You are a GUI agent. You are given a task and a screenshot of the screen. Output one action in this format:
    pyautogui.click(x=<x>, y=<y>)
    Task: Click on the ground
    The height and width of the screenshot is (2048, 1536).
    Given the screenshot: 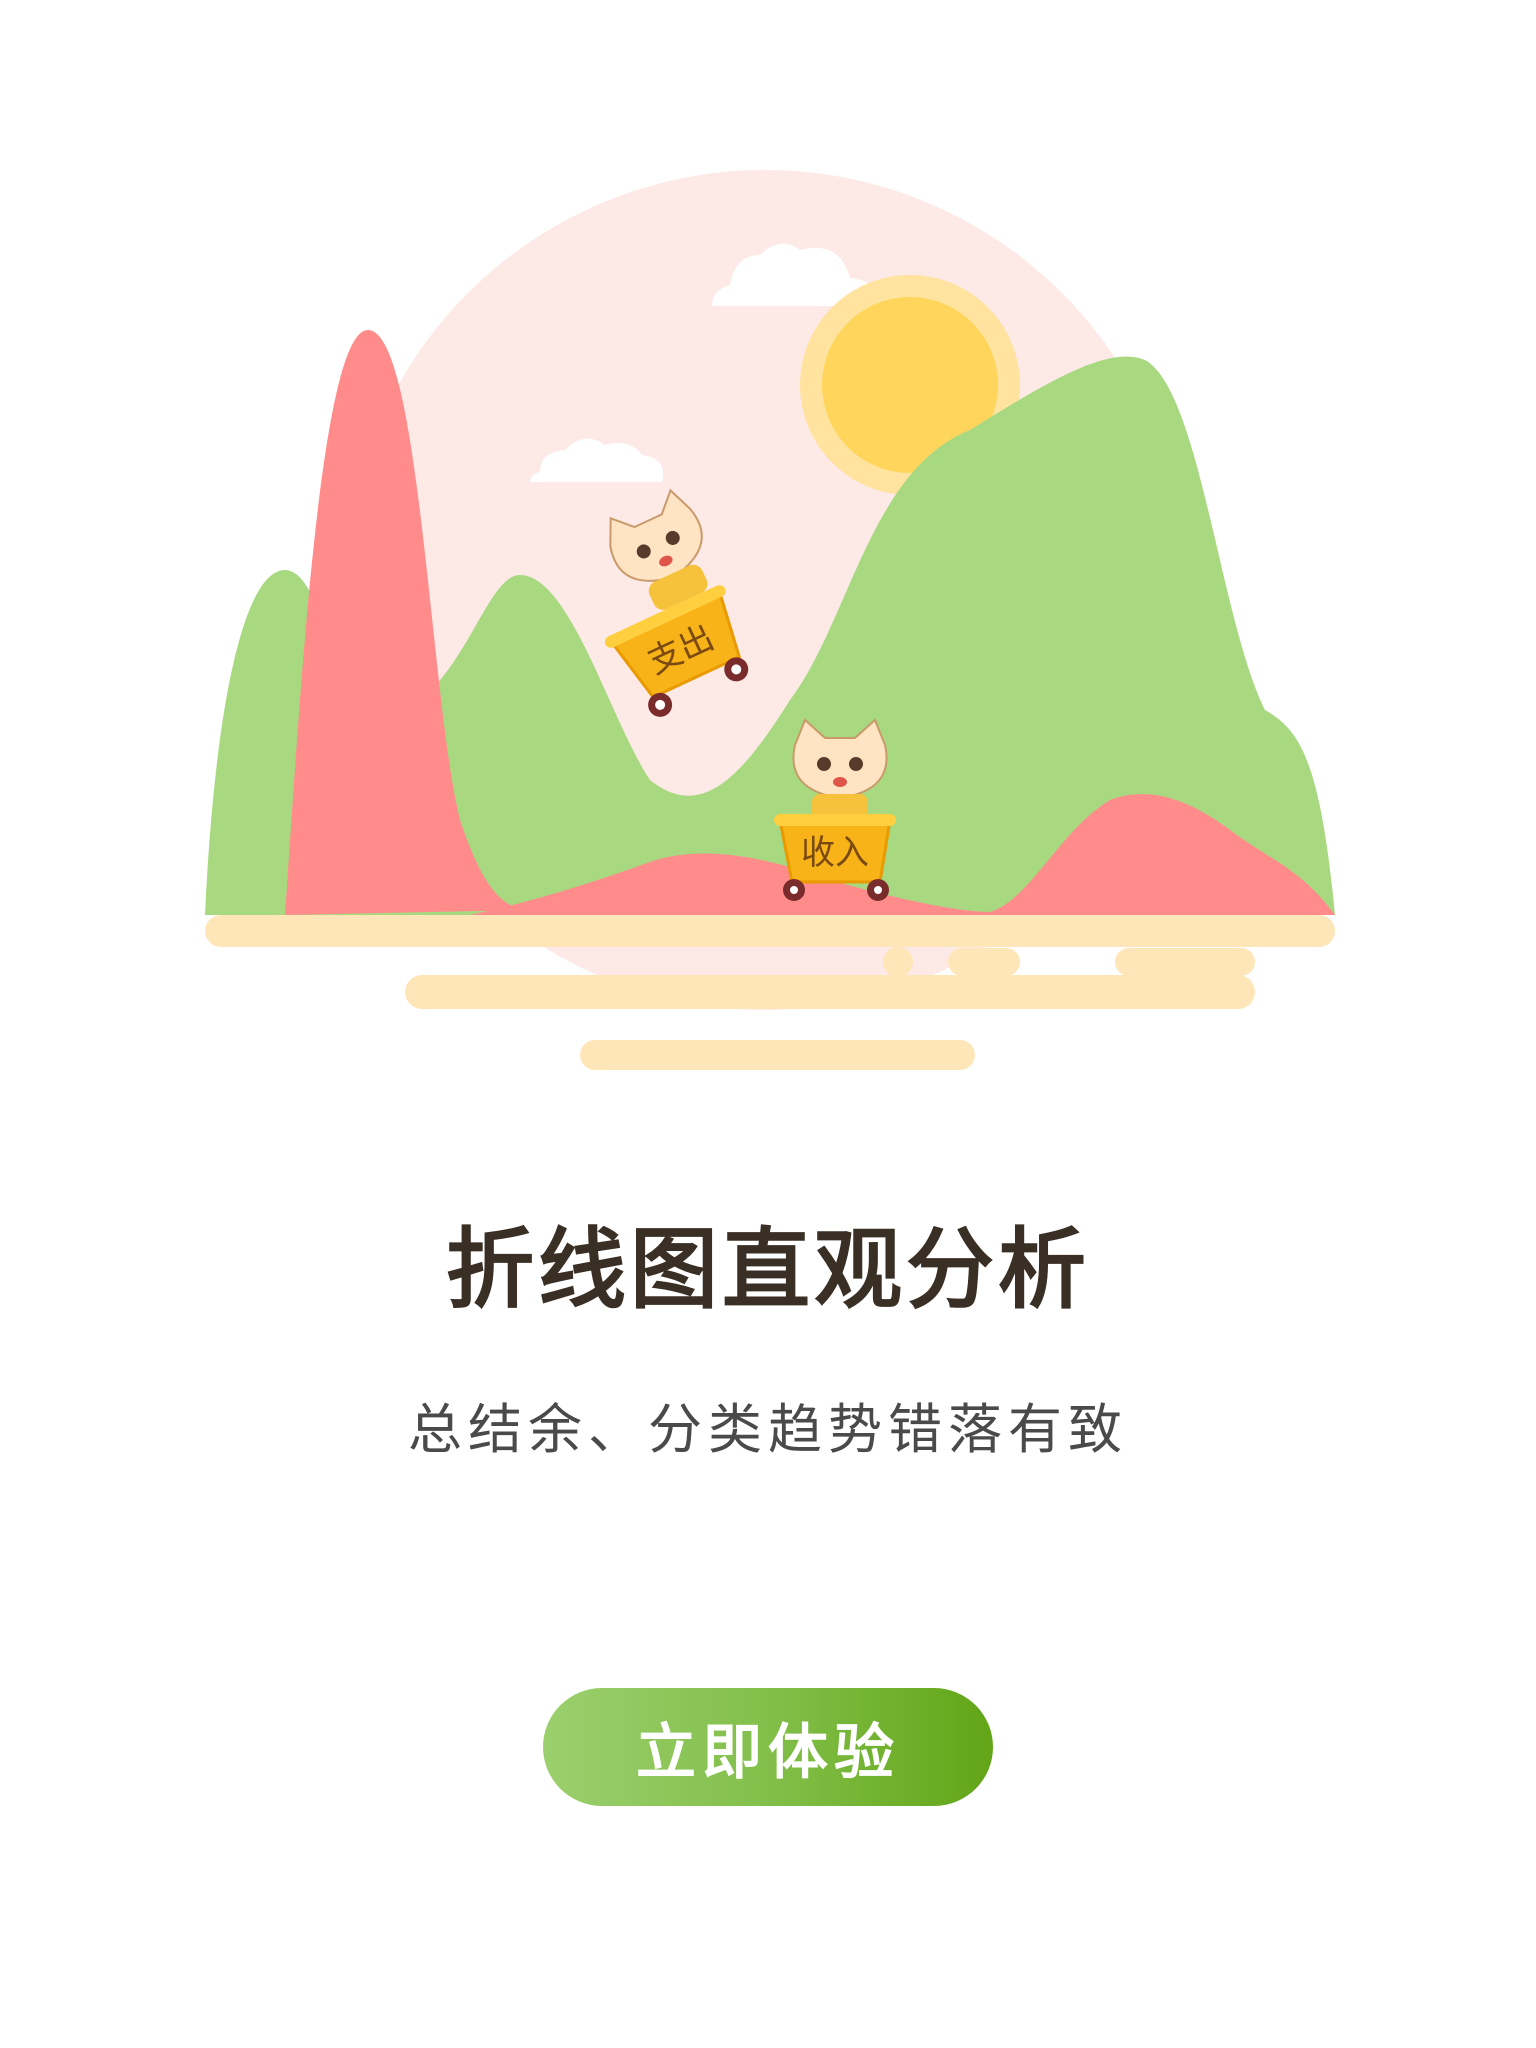 What is the action you would take?
    pyautogui.click(x=770, y=992)
    